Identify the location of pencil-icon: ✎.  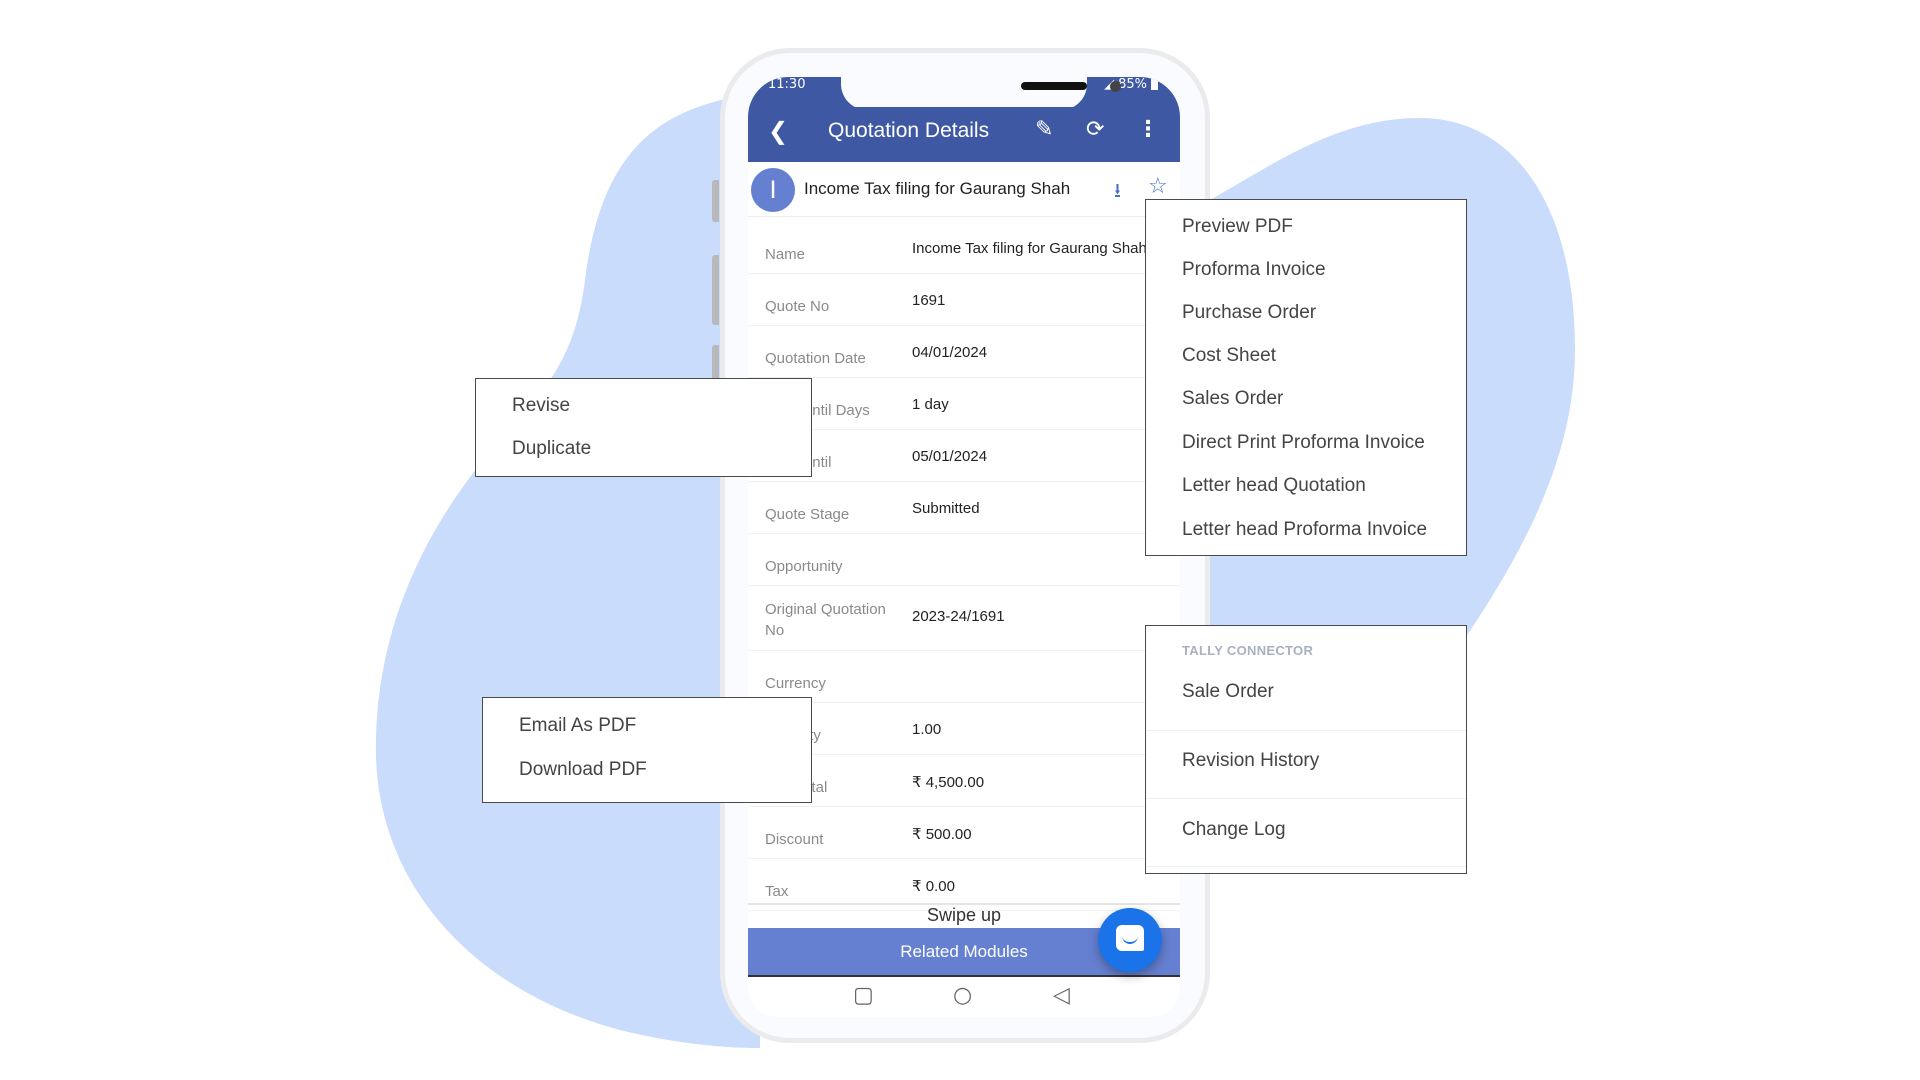
(1044, 129).